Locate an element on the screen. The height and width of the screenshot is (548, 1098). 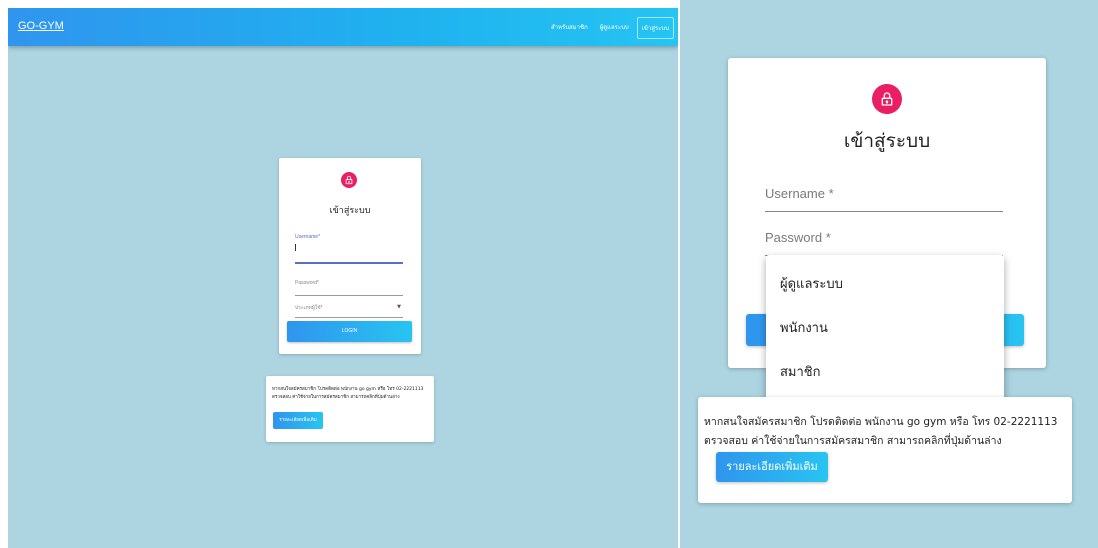
dropdown-arrow-icon: ▼ is located at coordinates (399, 307).